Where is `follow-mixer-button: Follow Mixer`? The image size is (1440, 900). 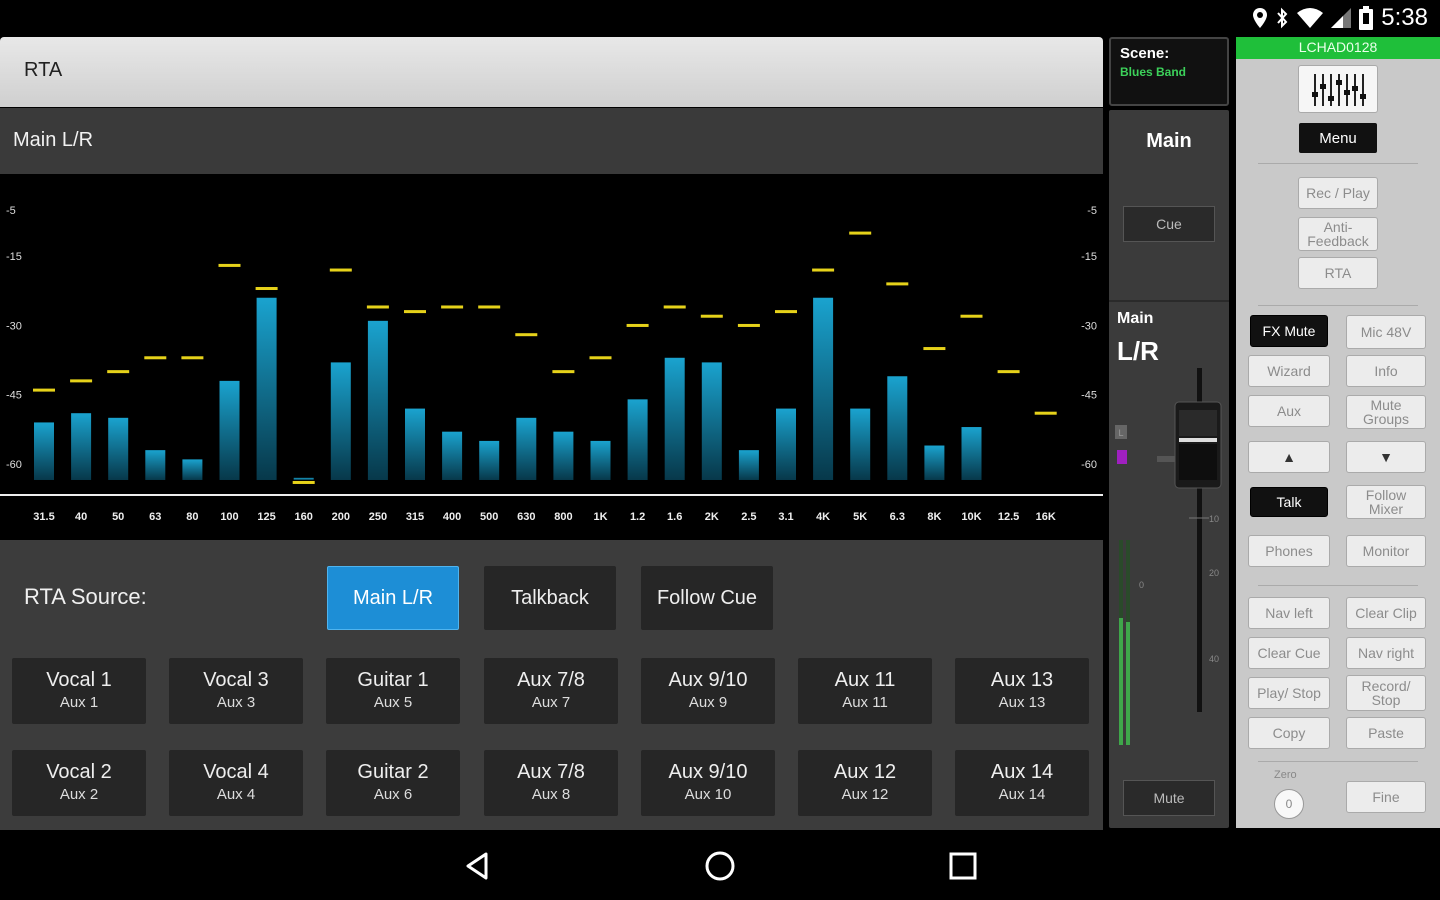 follow-mixer-button: Follow Mixer is located at coordinates (1386, 502).